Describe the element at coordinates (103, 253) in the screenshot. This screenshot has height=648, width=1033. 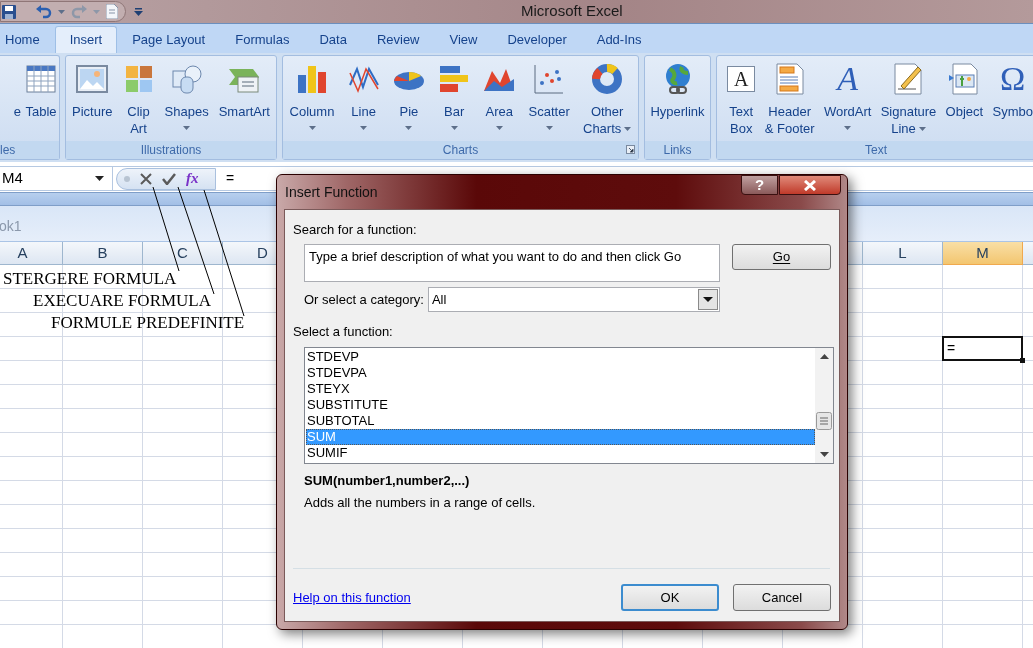
I see `column-header: B` at that location.